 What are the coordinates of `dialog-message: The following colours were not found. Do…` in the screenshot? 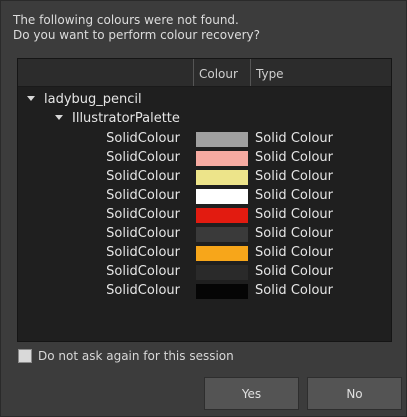 It's located at (136, 28).